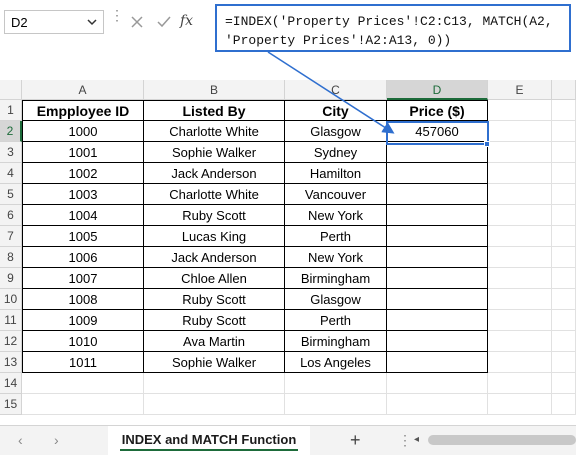 This screenshot has width=576, height=455. What do you see at coordinates (11, 215) in the screenshot?
I see `row-header: 6` at bounding box center [11, 215].